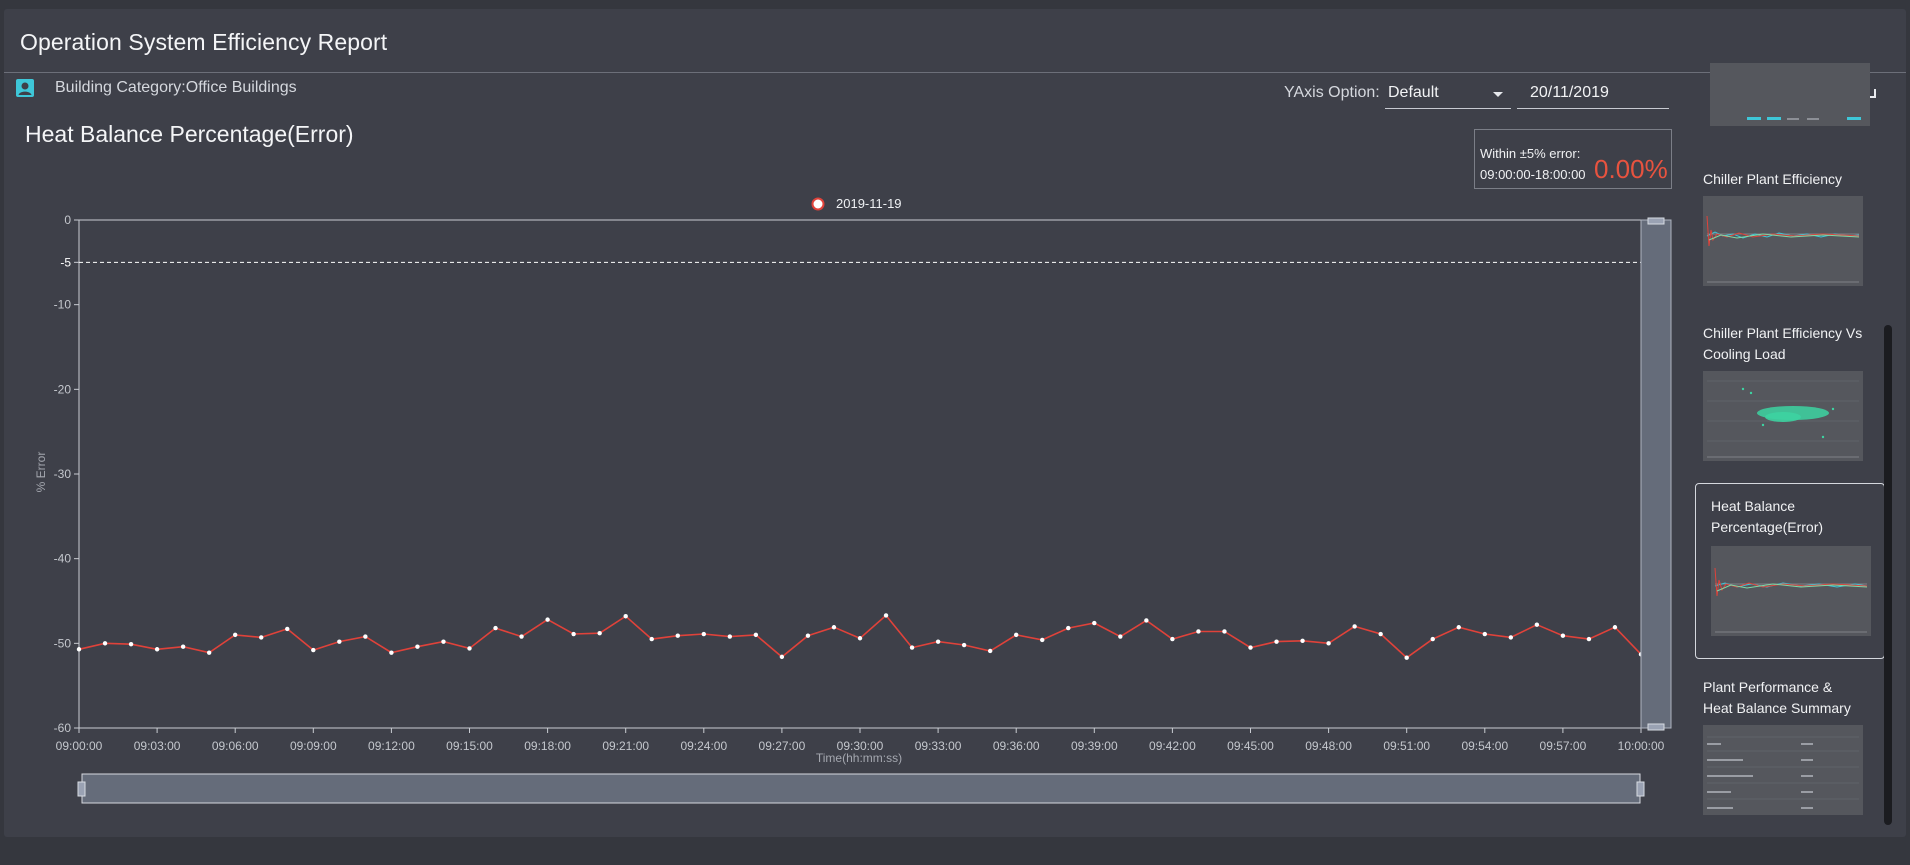  Describe the element at coordinates (65, 262) in the screenshot. I see `y-tick-label: -5` at that location.